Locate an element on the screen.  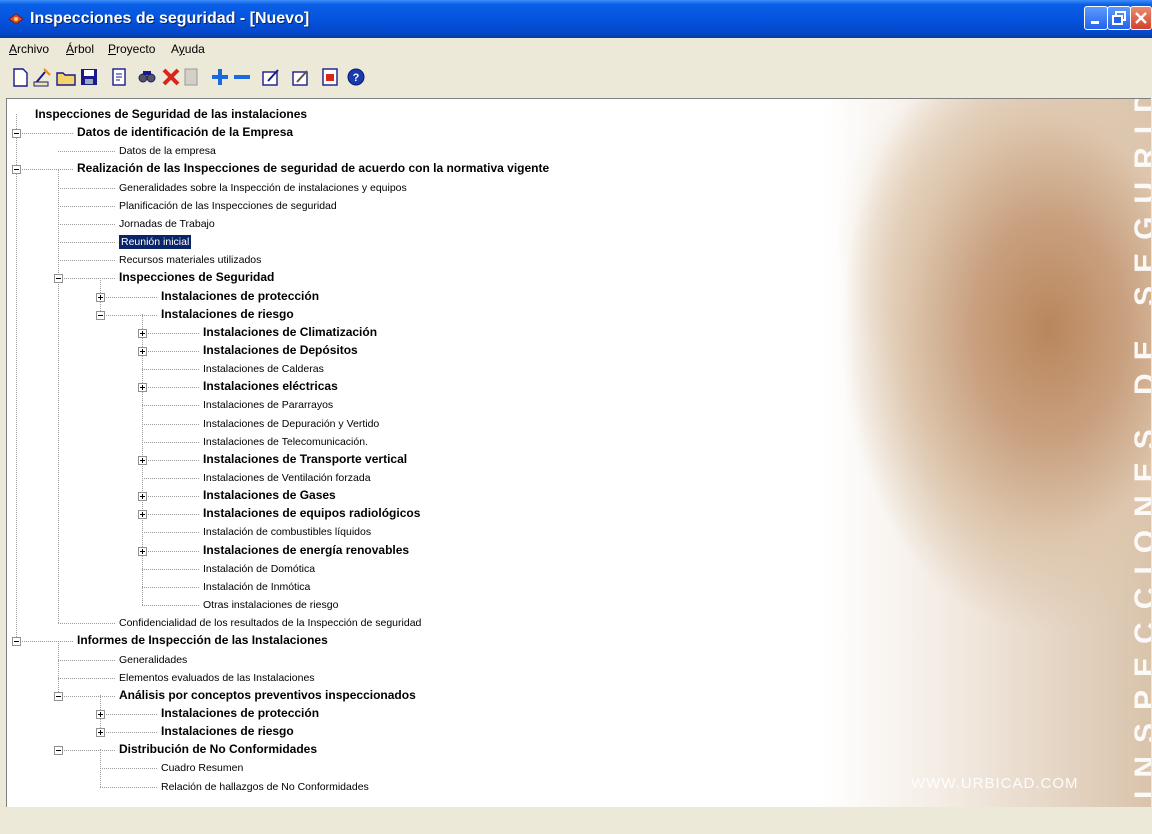
menu-arbol-mnemonic: Á is located at coordinates (70, 49).